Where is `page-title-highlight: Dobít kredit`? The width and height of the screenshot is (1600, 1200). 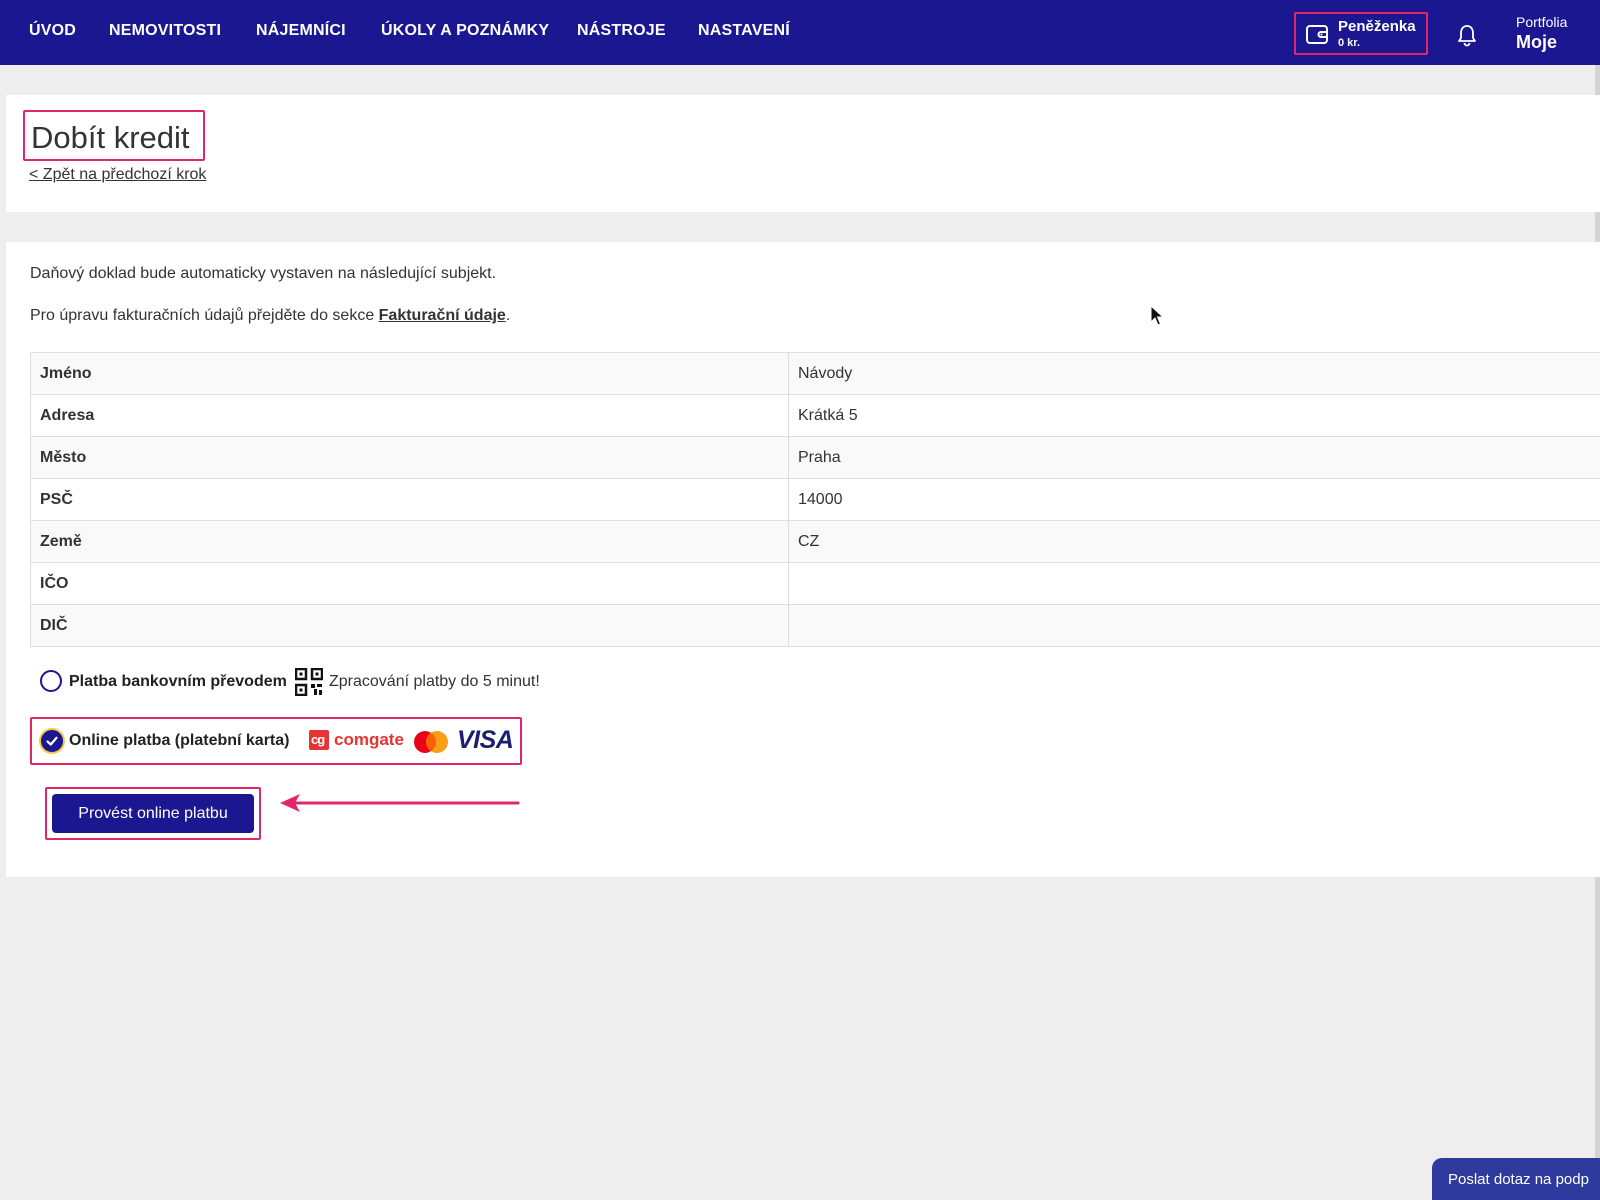 page-title-highlight: Dobít kredit is located at coordinates (114, 135).